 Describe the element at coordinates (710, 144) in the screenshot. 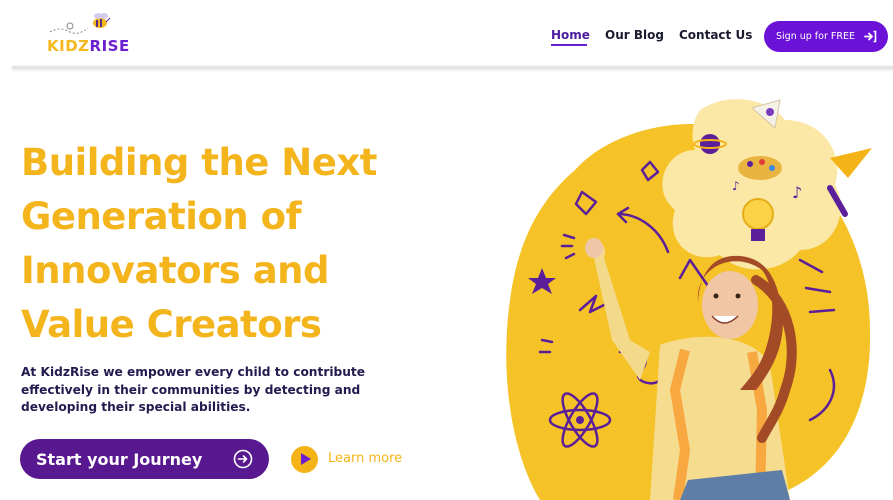

I see `planet-icon` at that location.